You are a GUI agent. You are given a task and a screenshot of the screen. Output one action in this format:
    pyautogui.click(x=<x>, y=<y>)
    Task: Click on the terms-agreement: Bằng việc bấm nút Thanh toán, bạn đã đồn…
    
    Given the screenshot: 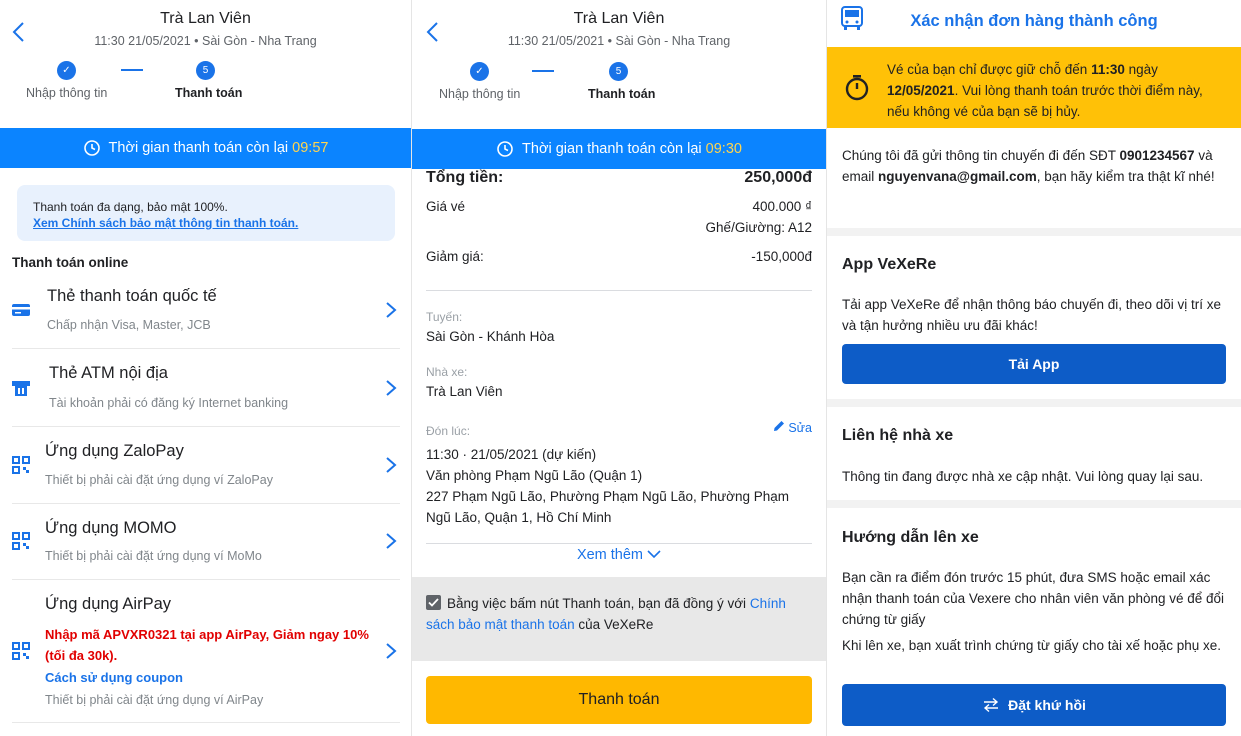 What is the action you would take?
    pyautogui.click(x=619, y=619)
    